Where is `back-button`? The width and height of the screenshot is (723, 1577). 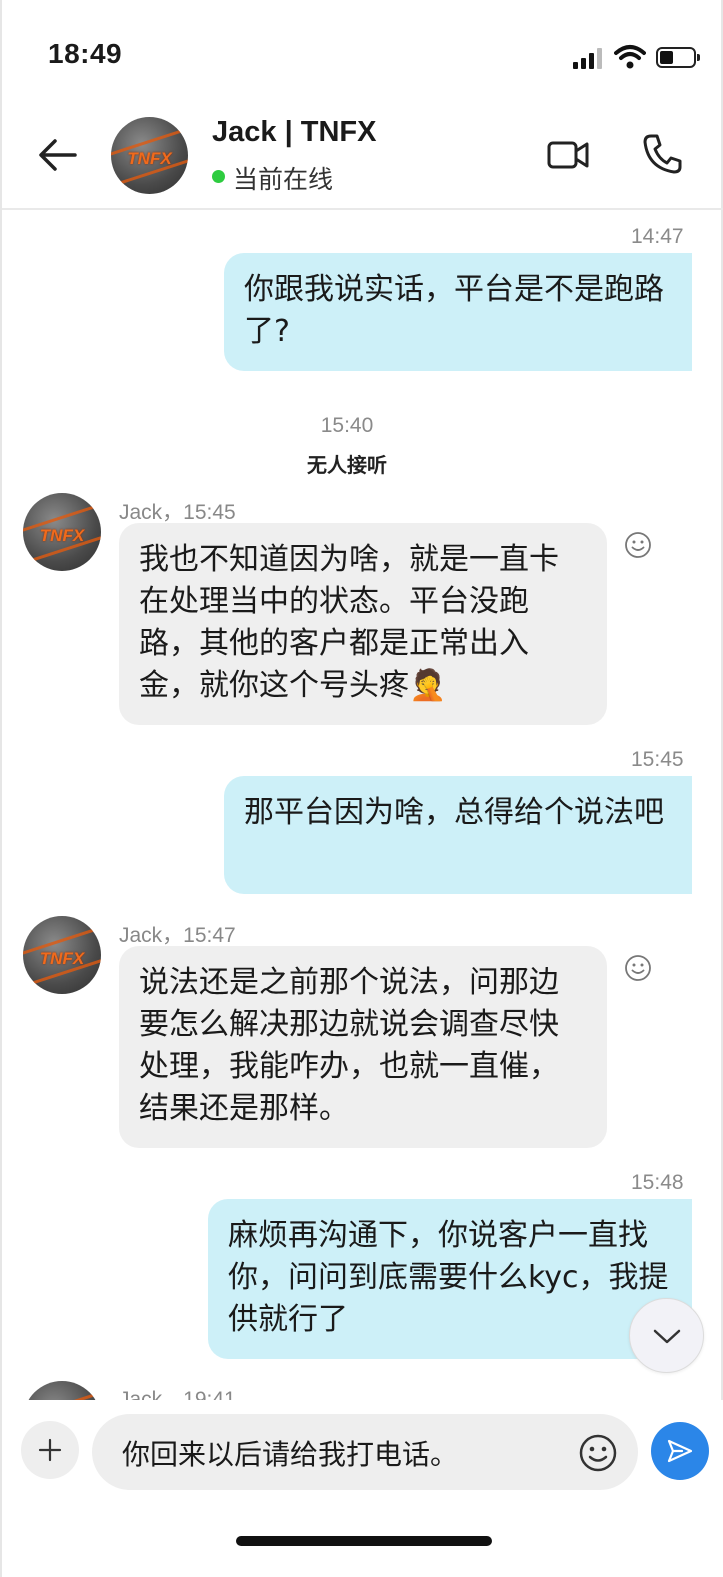
back-button is located at coordinates (57, 155).